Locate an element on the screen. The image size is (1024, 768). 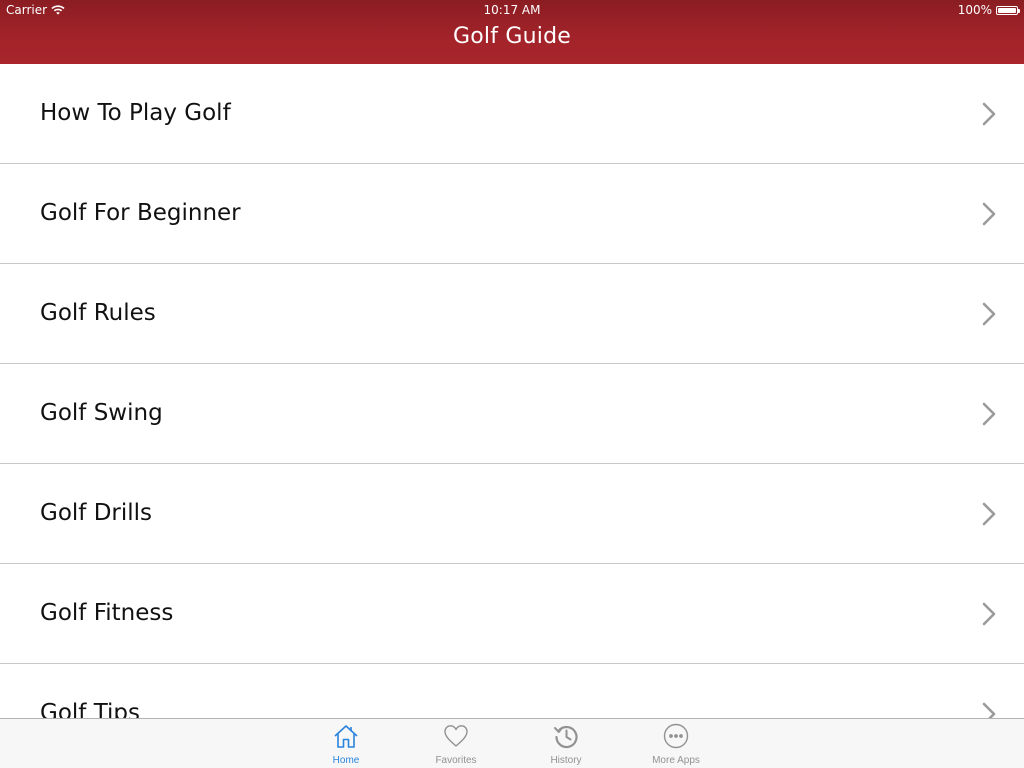
tab-bar: Home Favorites History More Apps is located at coordinates (512, 743).